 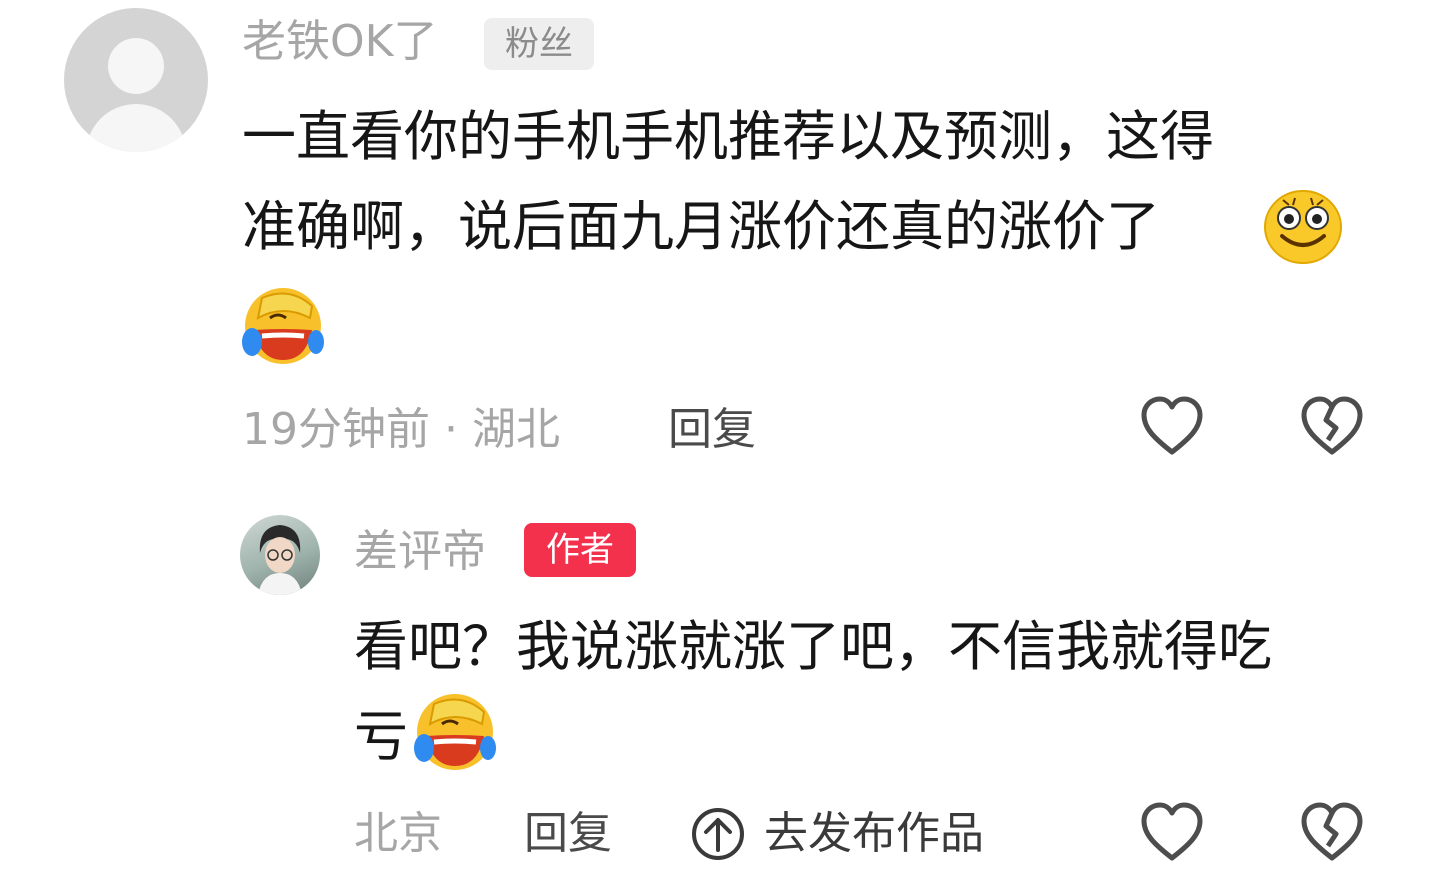 What do you see at coordinates (728, 136) in the screenshot?
I see `comment-text-line-1: 一直看你的手机手机推荐以及预测，这得` at bounding box center [728, 136].